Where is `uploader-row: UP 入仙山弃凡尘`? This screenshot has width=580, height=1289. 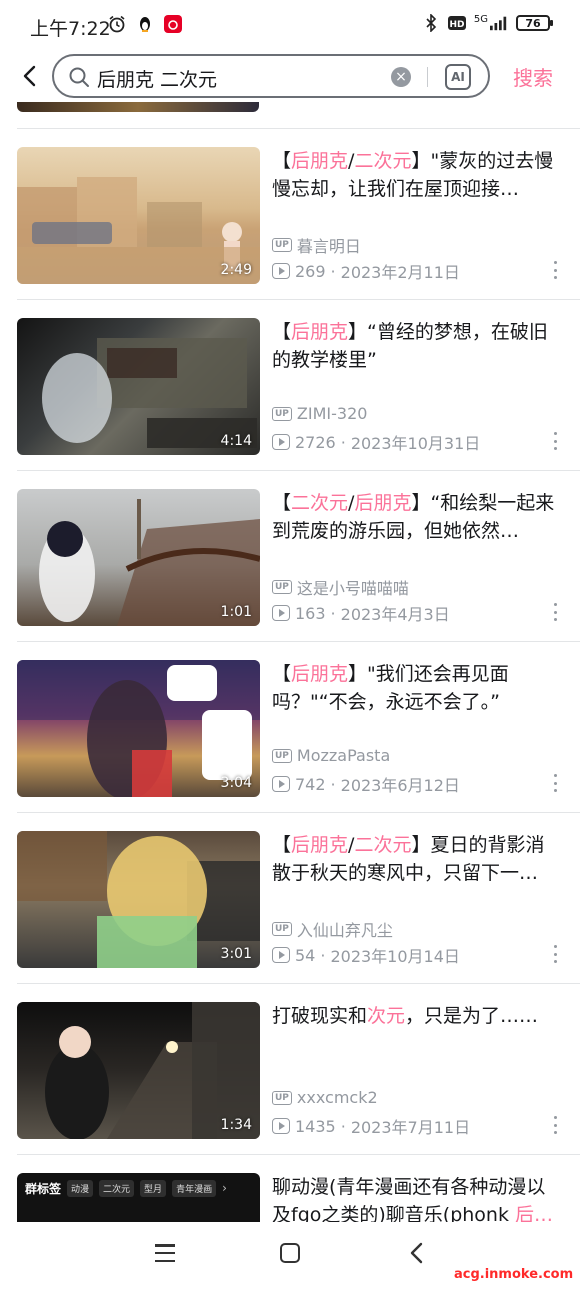
uploader-row: UP 入仙山弃凡尘 is located at coordinates (332, 929).